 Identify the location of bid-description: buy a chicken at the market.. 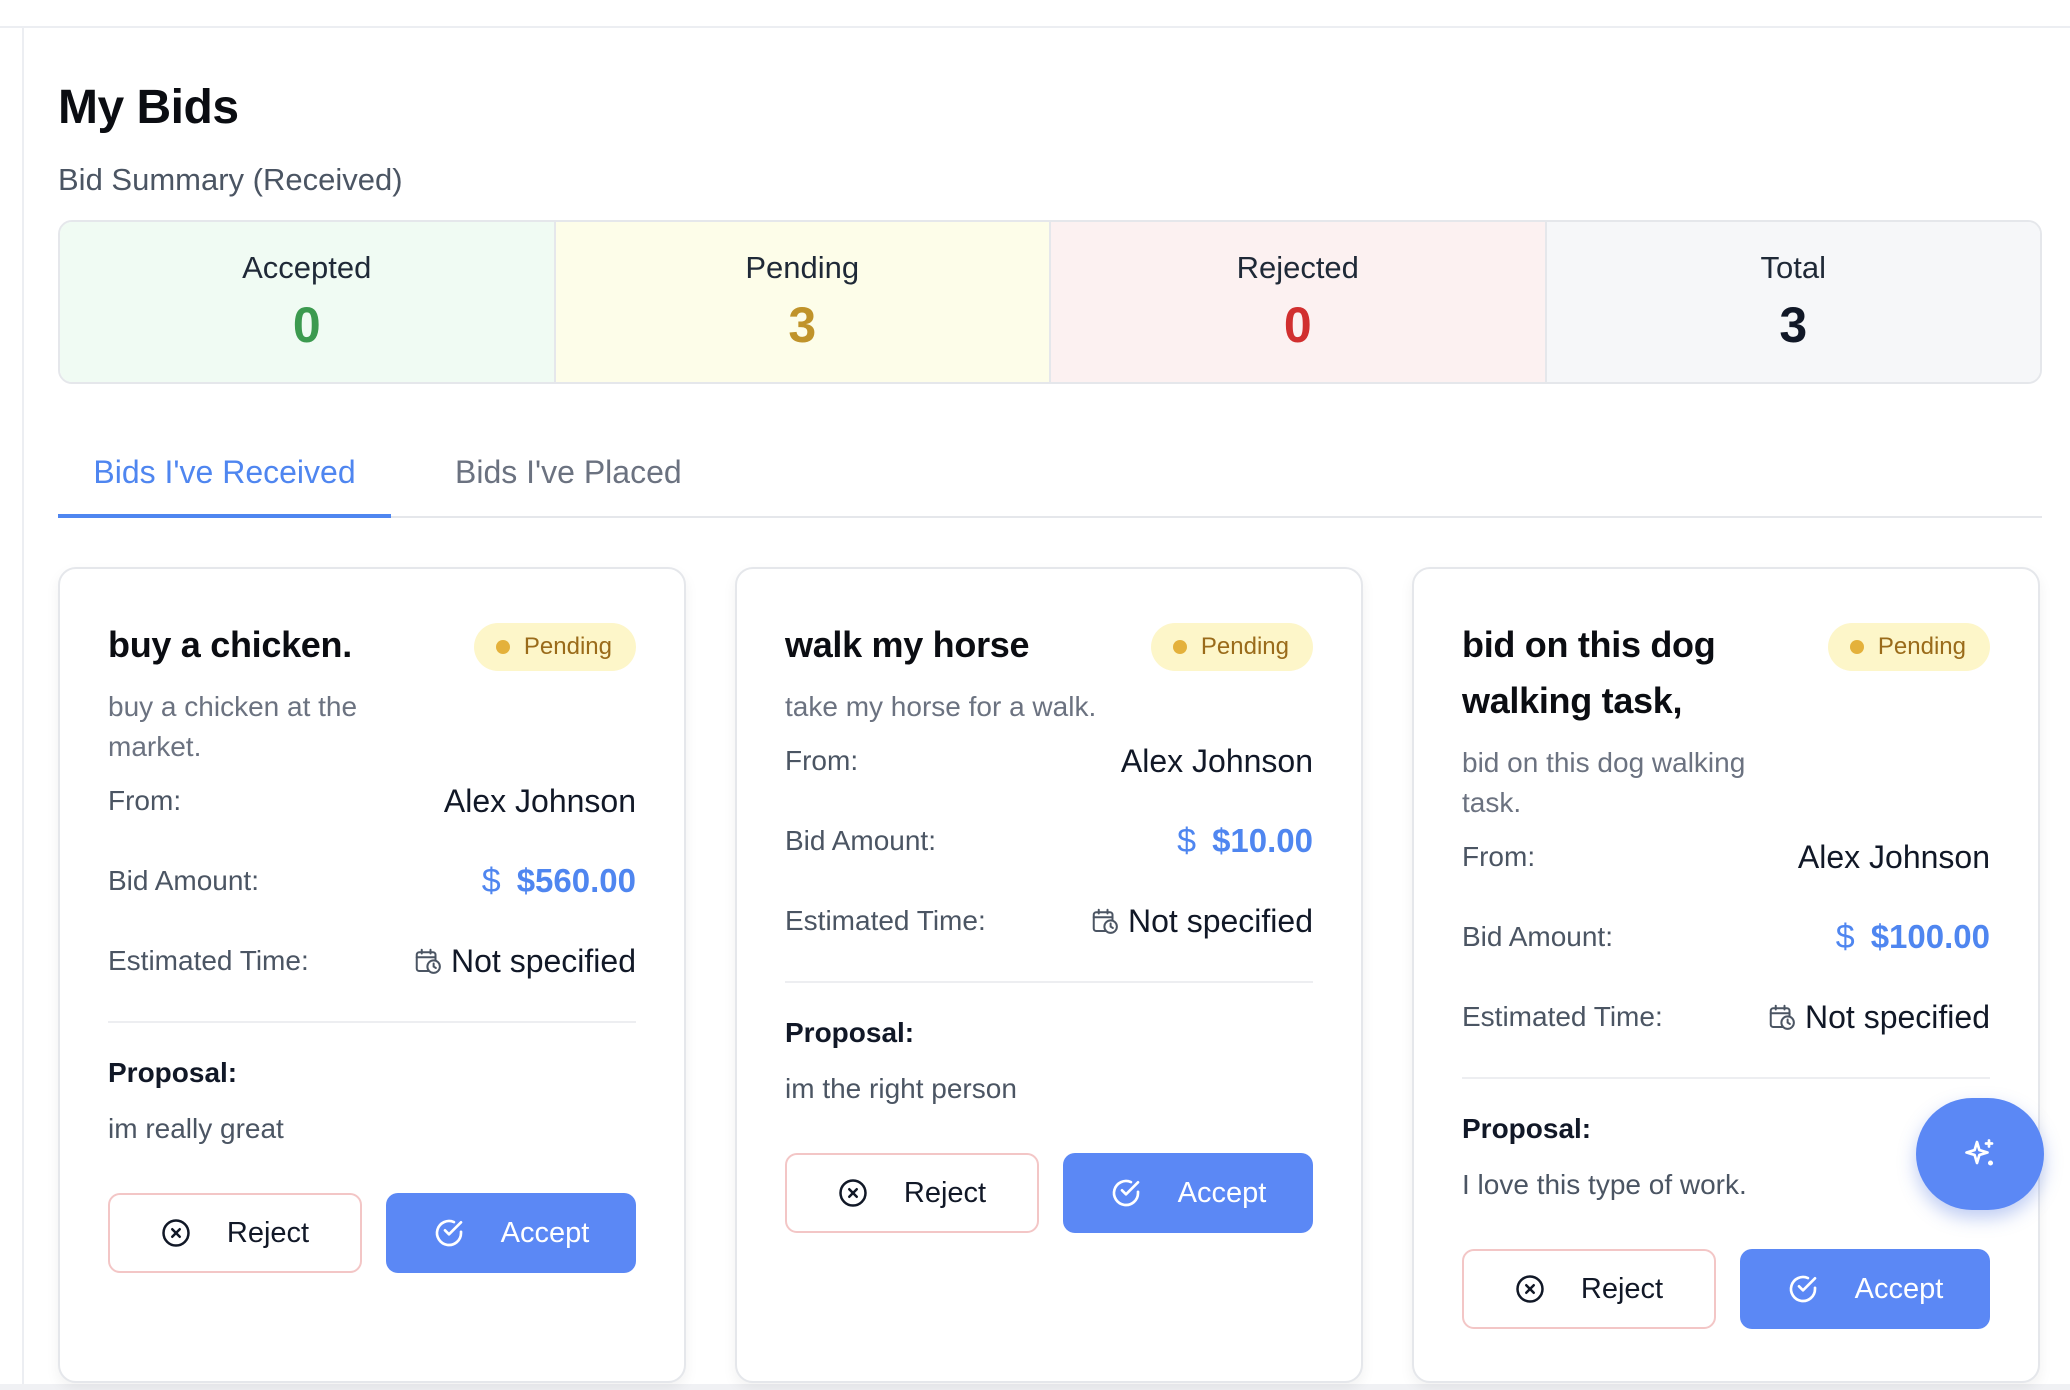
(233, 726).